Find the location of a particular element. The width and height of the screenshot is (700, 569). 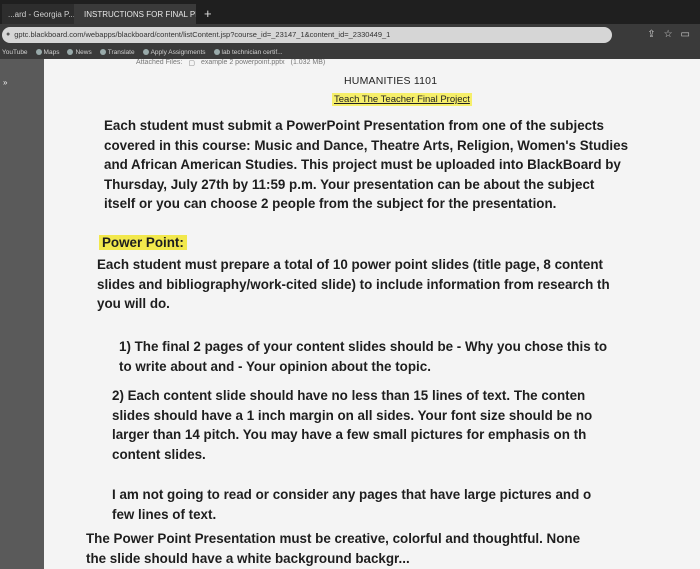

attached-files-label: Attached Files: is located at coordinates (159, 62).